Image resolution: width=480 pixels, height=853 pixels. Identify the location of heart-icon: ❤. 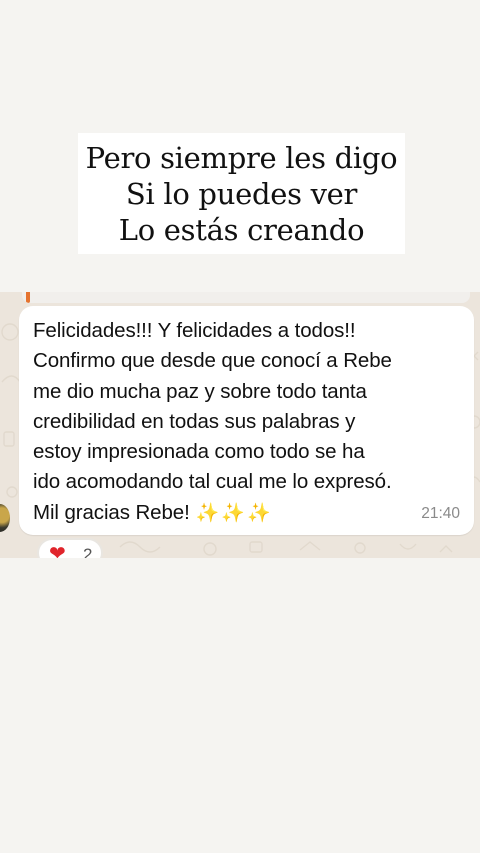
(57, 550).